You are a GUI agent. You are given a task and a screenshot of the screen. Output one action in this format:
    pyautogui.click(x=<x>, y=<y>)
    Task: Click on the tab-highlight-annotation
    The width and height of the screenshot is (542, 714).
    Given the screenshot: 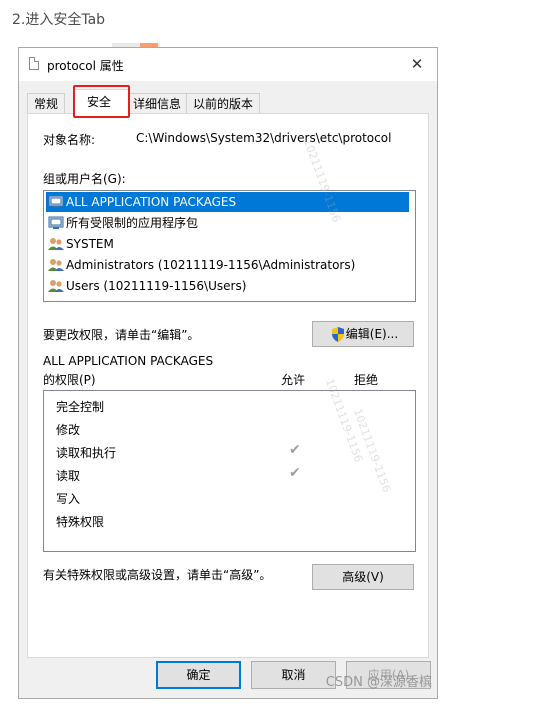 What is the action you would take?
    pyautogui.click(x=101, y=101)
    